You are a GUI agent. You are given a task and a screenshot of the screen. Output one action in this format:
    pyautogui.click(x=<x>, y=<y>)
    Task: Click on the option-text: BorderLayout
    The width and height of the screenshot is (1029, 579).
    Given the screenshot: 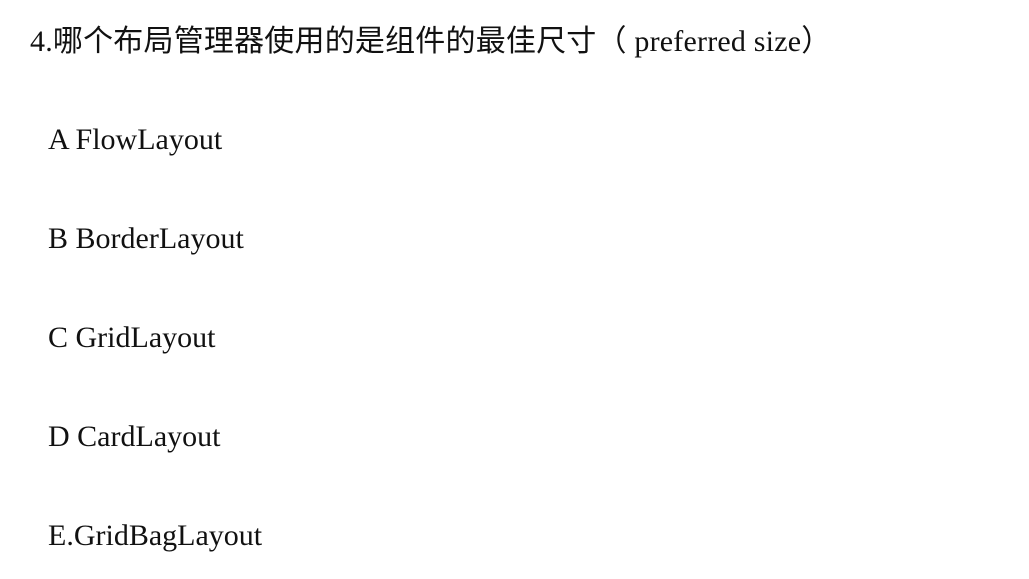 What is the action you would take?
    pyautogui.click(x=159, y=238)
    